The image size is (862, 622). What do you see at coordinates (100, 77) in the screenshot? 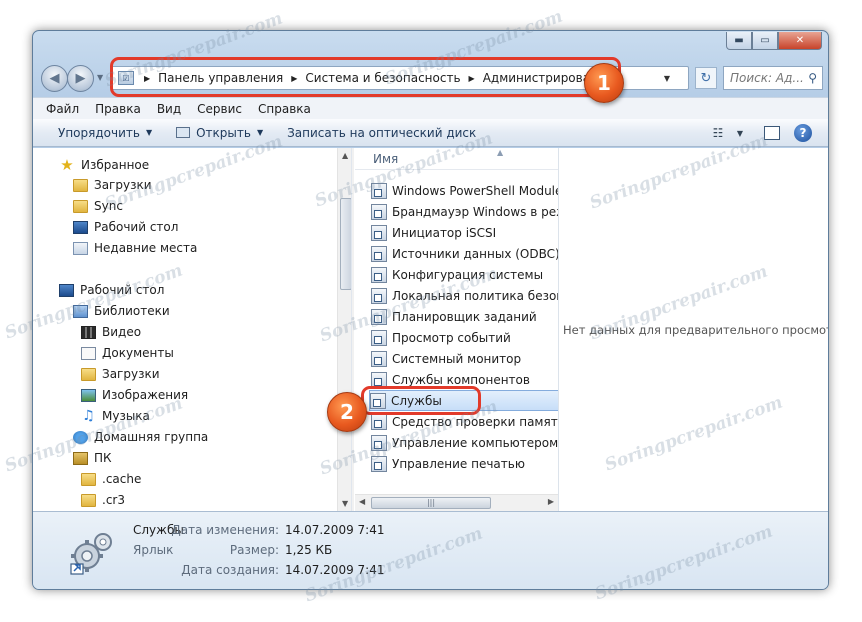
I see `history-dropdown-icon: ▼` at bounding box center [100, 77].